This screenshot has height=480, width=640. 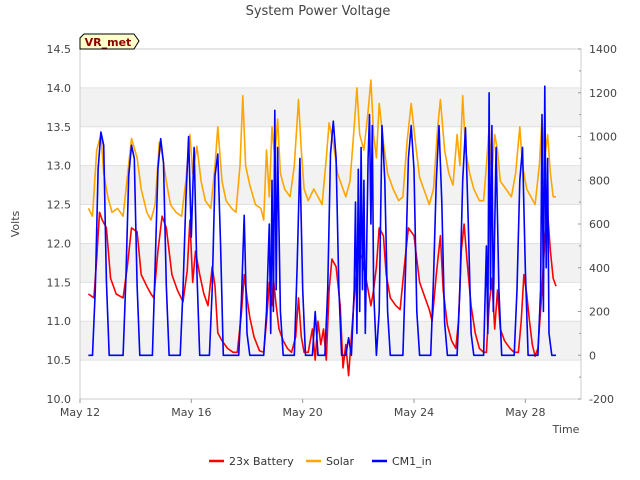 I want to click on y-axis-label: Volts, so click(x=15, y=223).